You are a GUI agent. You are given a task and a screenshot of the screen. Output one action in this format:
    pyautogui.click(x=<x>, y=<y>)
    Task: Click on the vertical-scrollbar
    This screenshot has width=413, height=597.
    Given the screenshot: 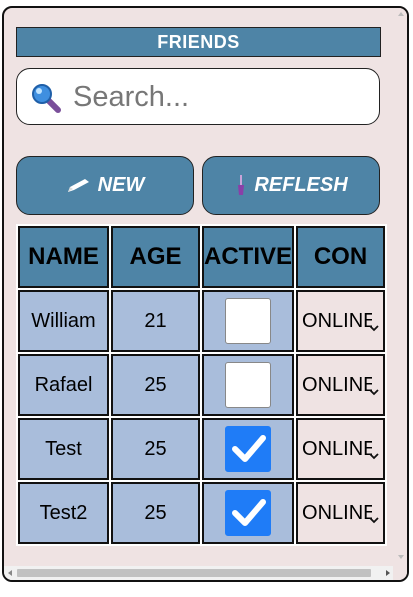 What is the action you would take?
    pyautogui.click(x=401, y=285)
    